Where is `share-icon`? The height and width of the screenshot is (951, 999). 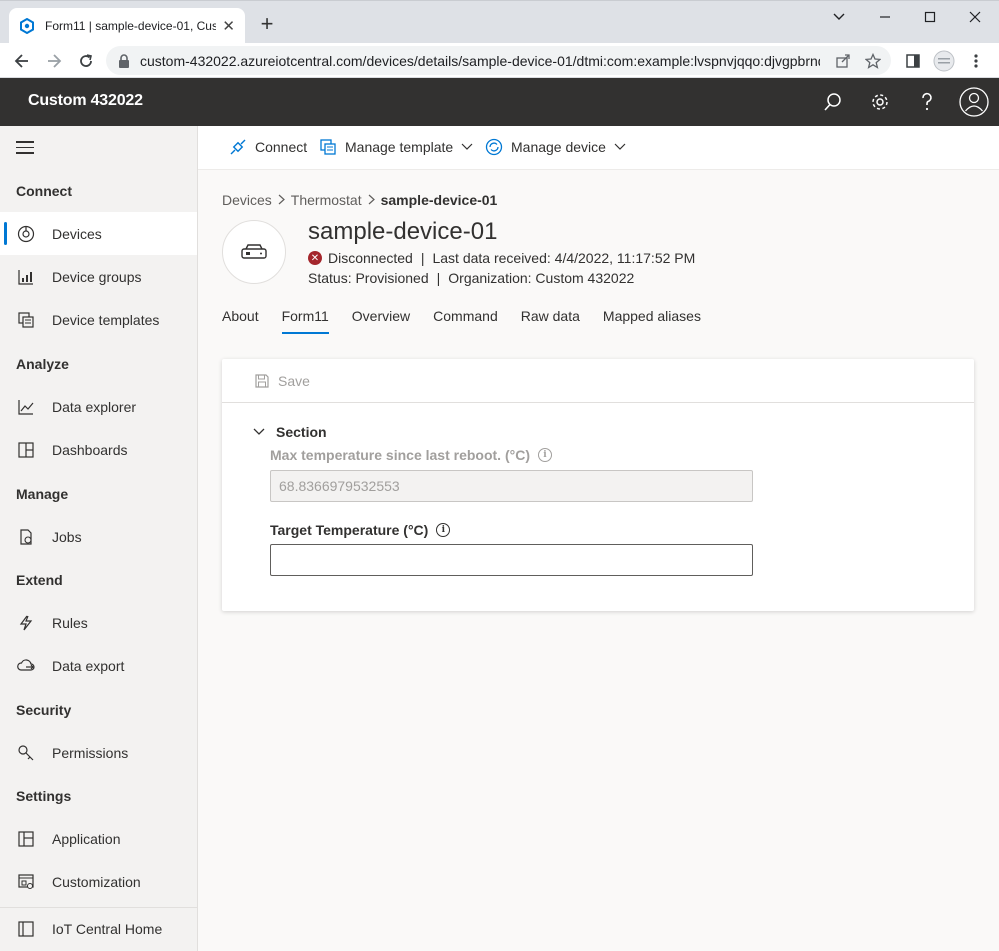
share-icon is located at coordinates (843, 61).